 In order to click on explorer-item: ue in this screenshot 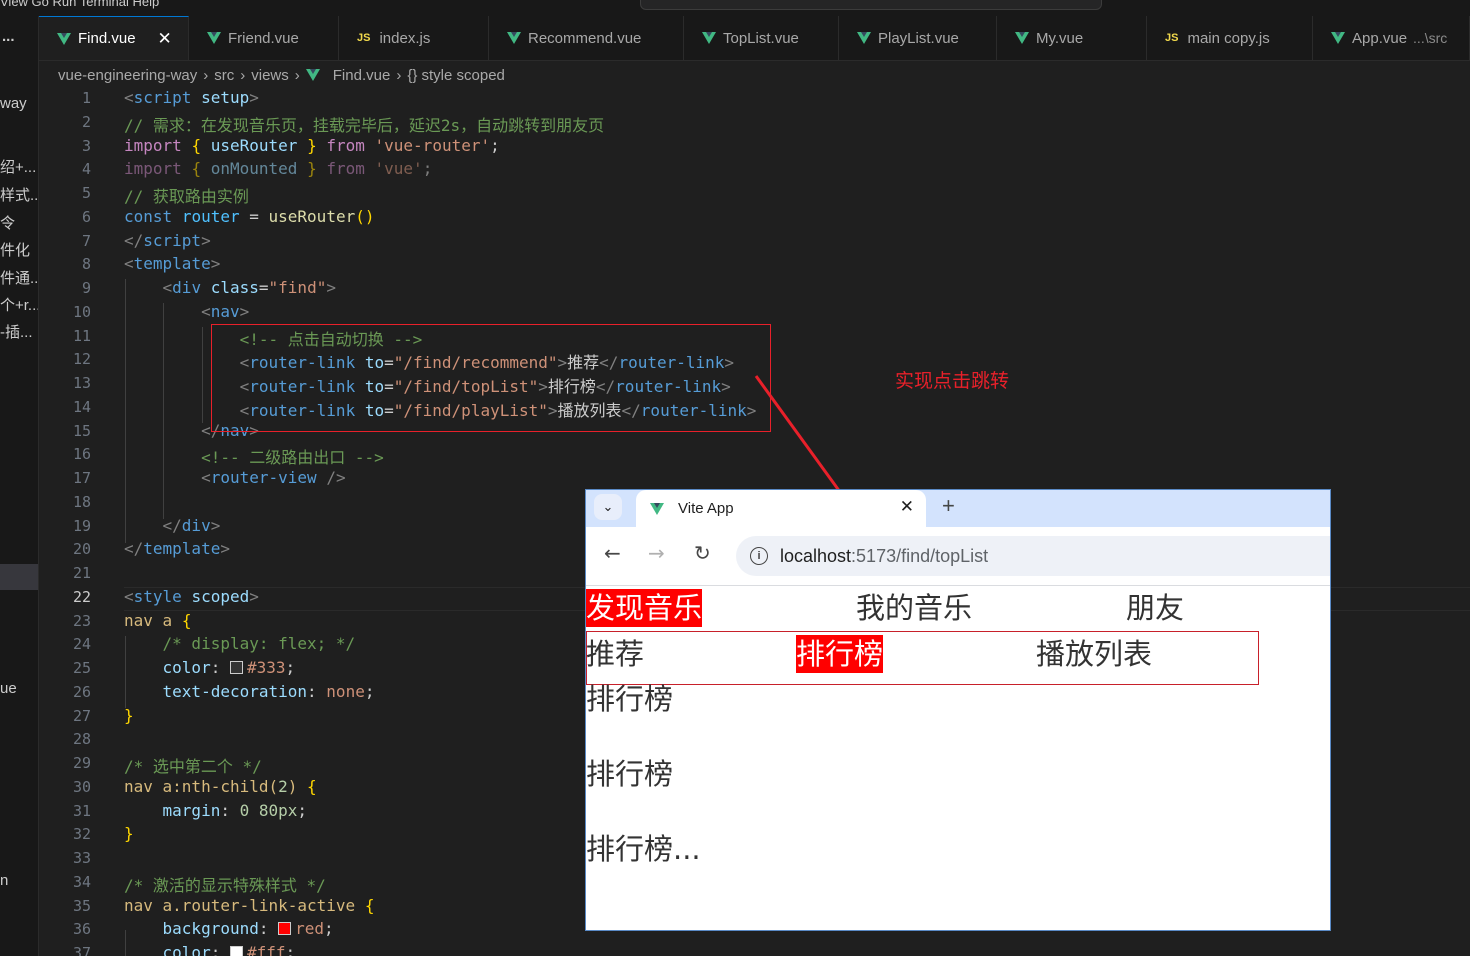, I will do `click(8, 688)`.